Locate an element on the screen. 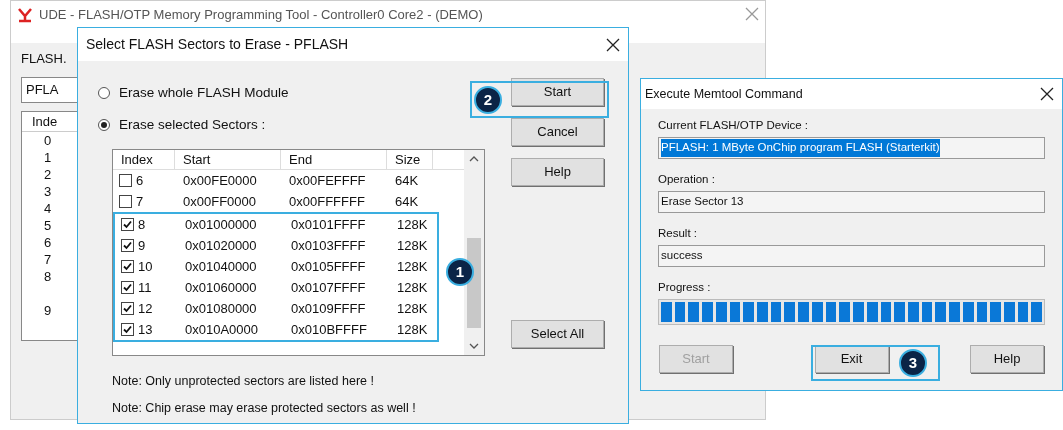 The width and height of the screenshot is (1063, 430). field-value: PFLASH: 1 MByte OnChip program FLASH (Starterkit) is located at coordinates (800, 148).